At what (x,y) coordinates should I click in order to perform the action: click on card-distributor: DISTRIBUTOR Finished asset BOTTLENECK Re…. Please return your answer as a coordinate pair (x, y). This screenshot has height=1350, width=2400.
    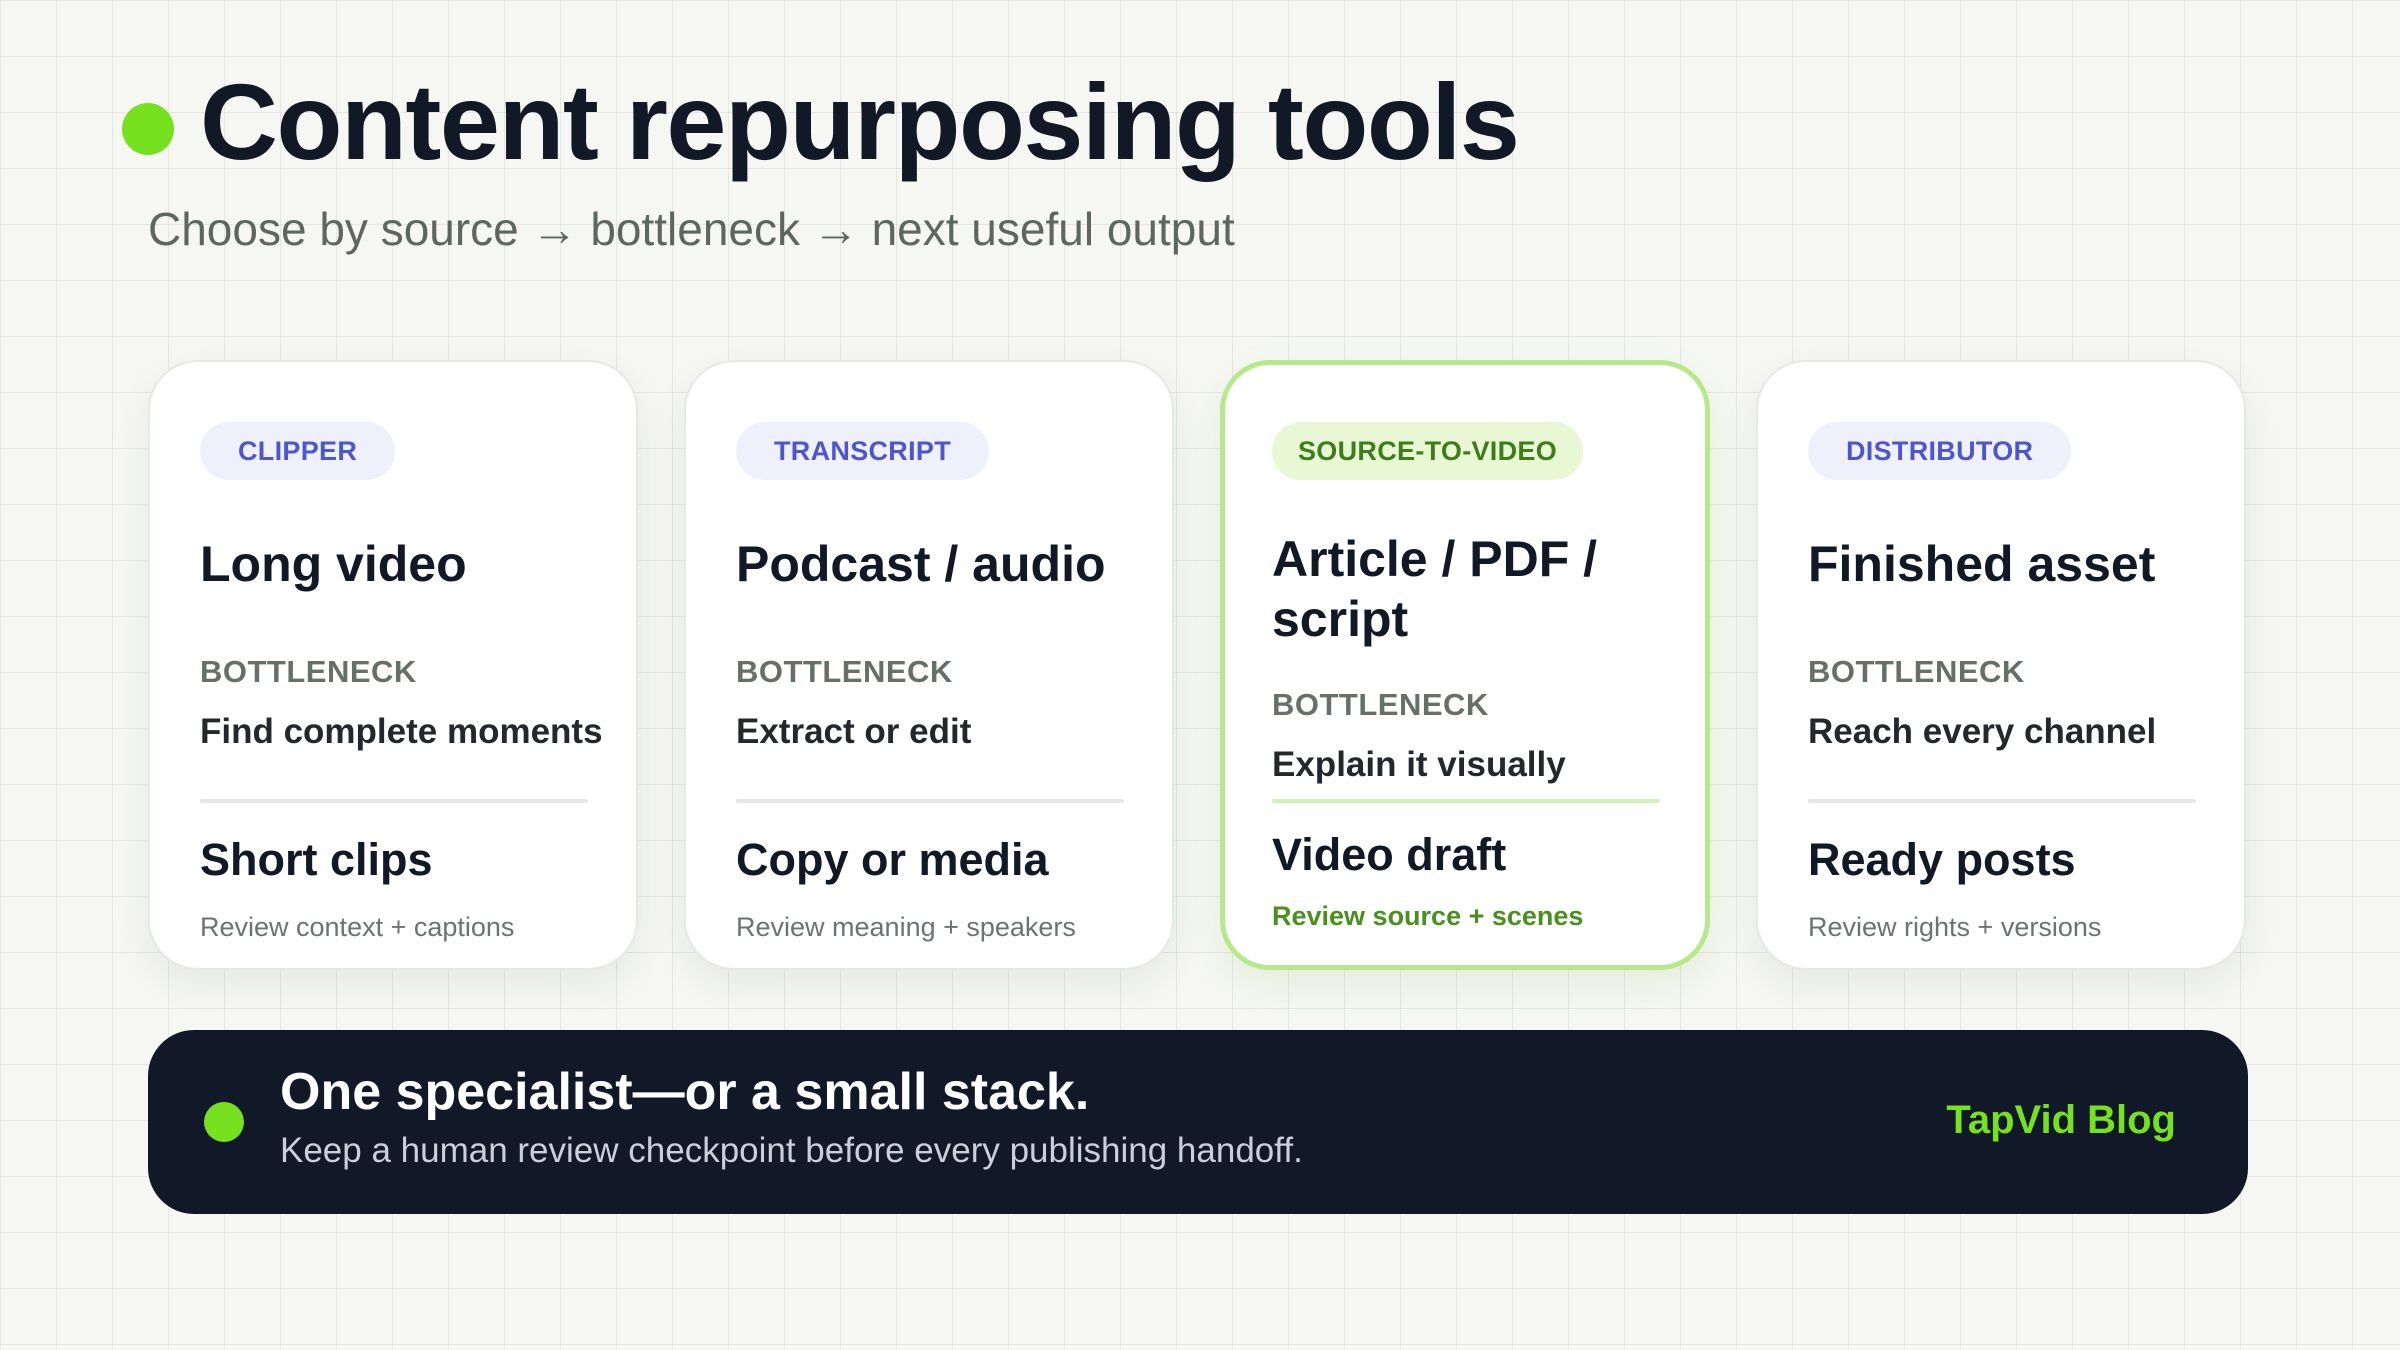
    Looking at the image, I should click on (2001, 665).